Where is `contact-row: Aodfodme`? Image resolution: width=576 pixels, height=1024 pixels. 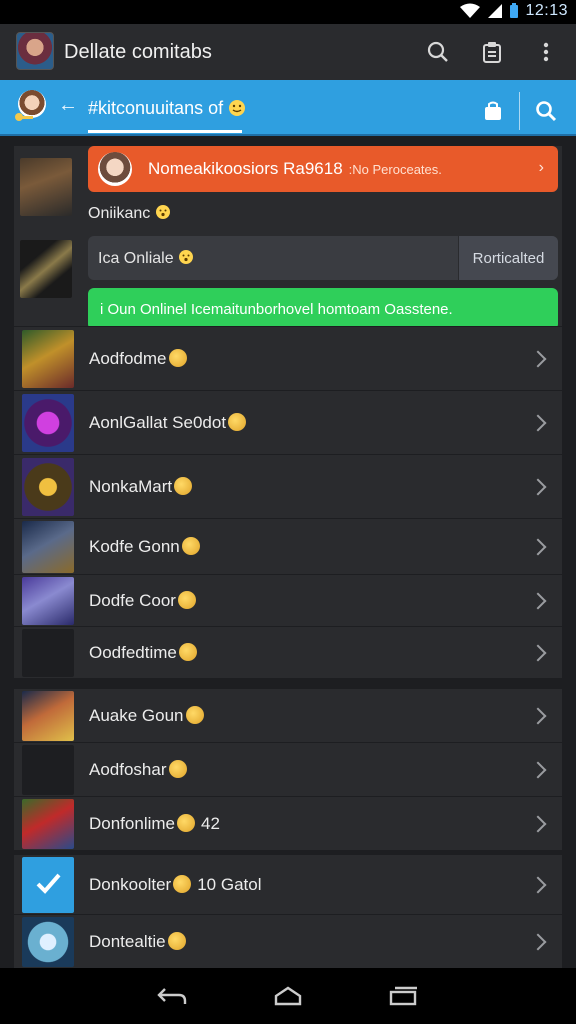
contact-row: Aodfodme is located at coordinates (288, 358).